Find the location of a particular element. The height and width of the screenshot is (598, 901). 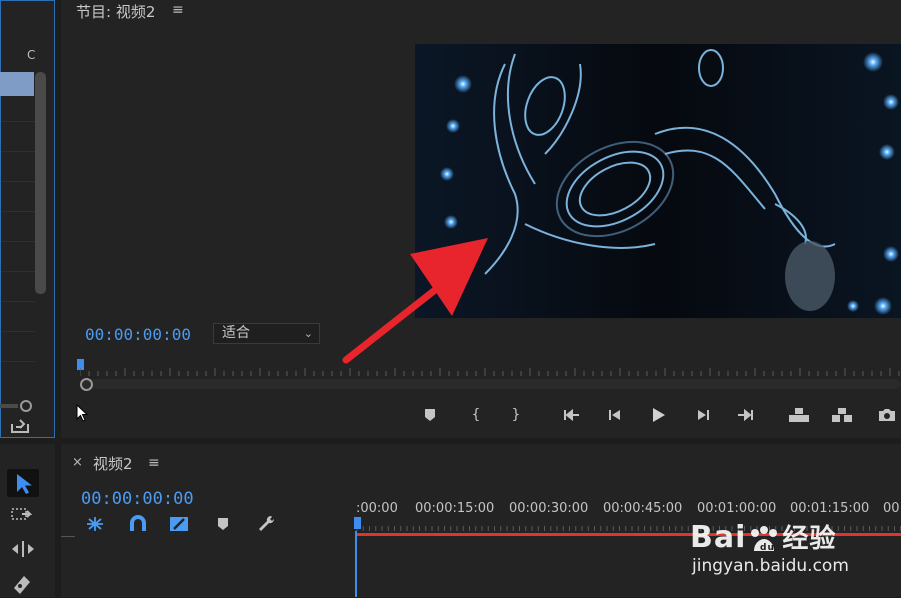

watermark-url: jingyan.baidu.com is located at coordinates (770, 566).